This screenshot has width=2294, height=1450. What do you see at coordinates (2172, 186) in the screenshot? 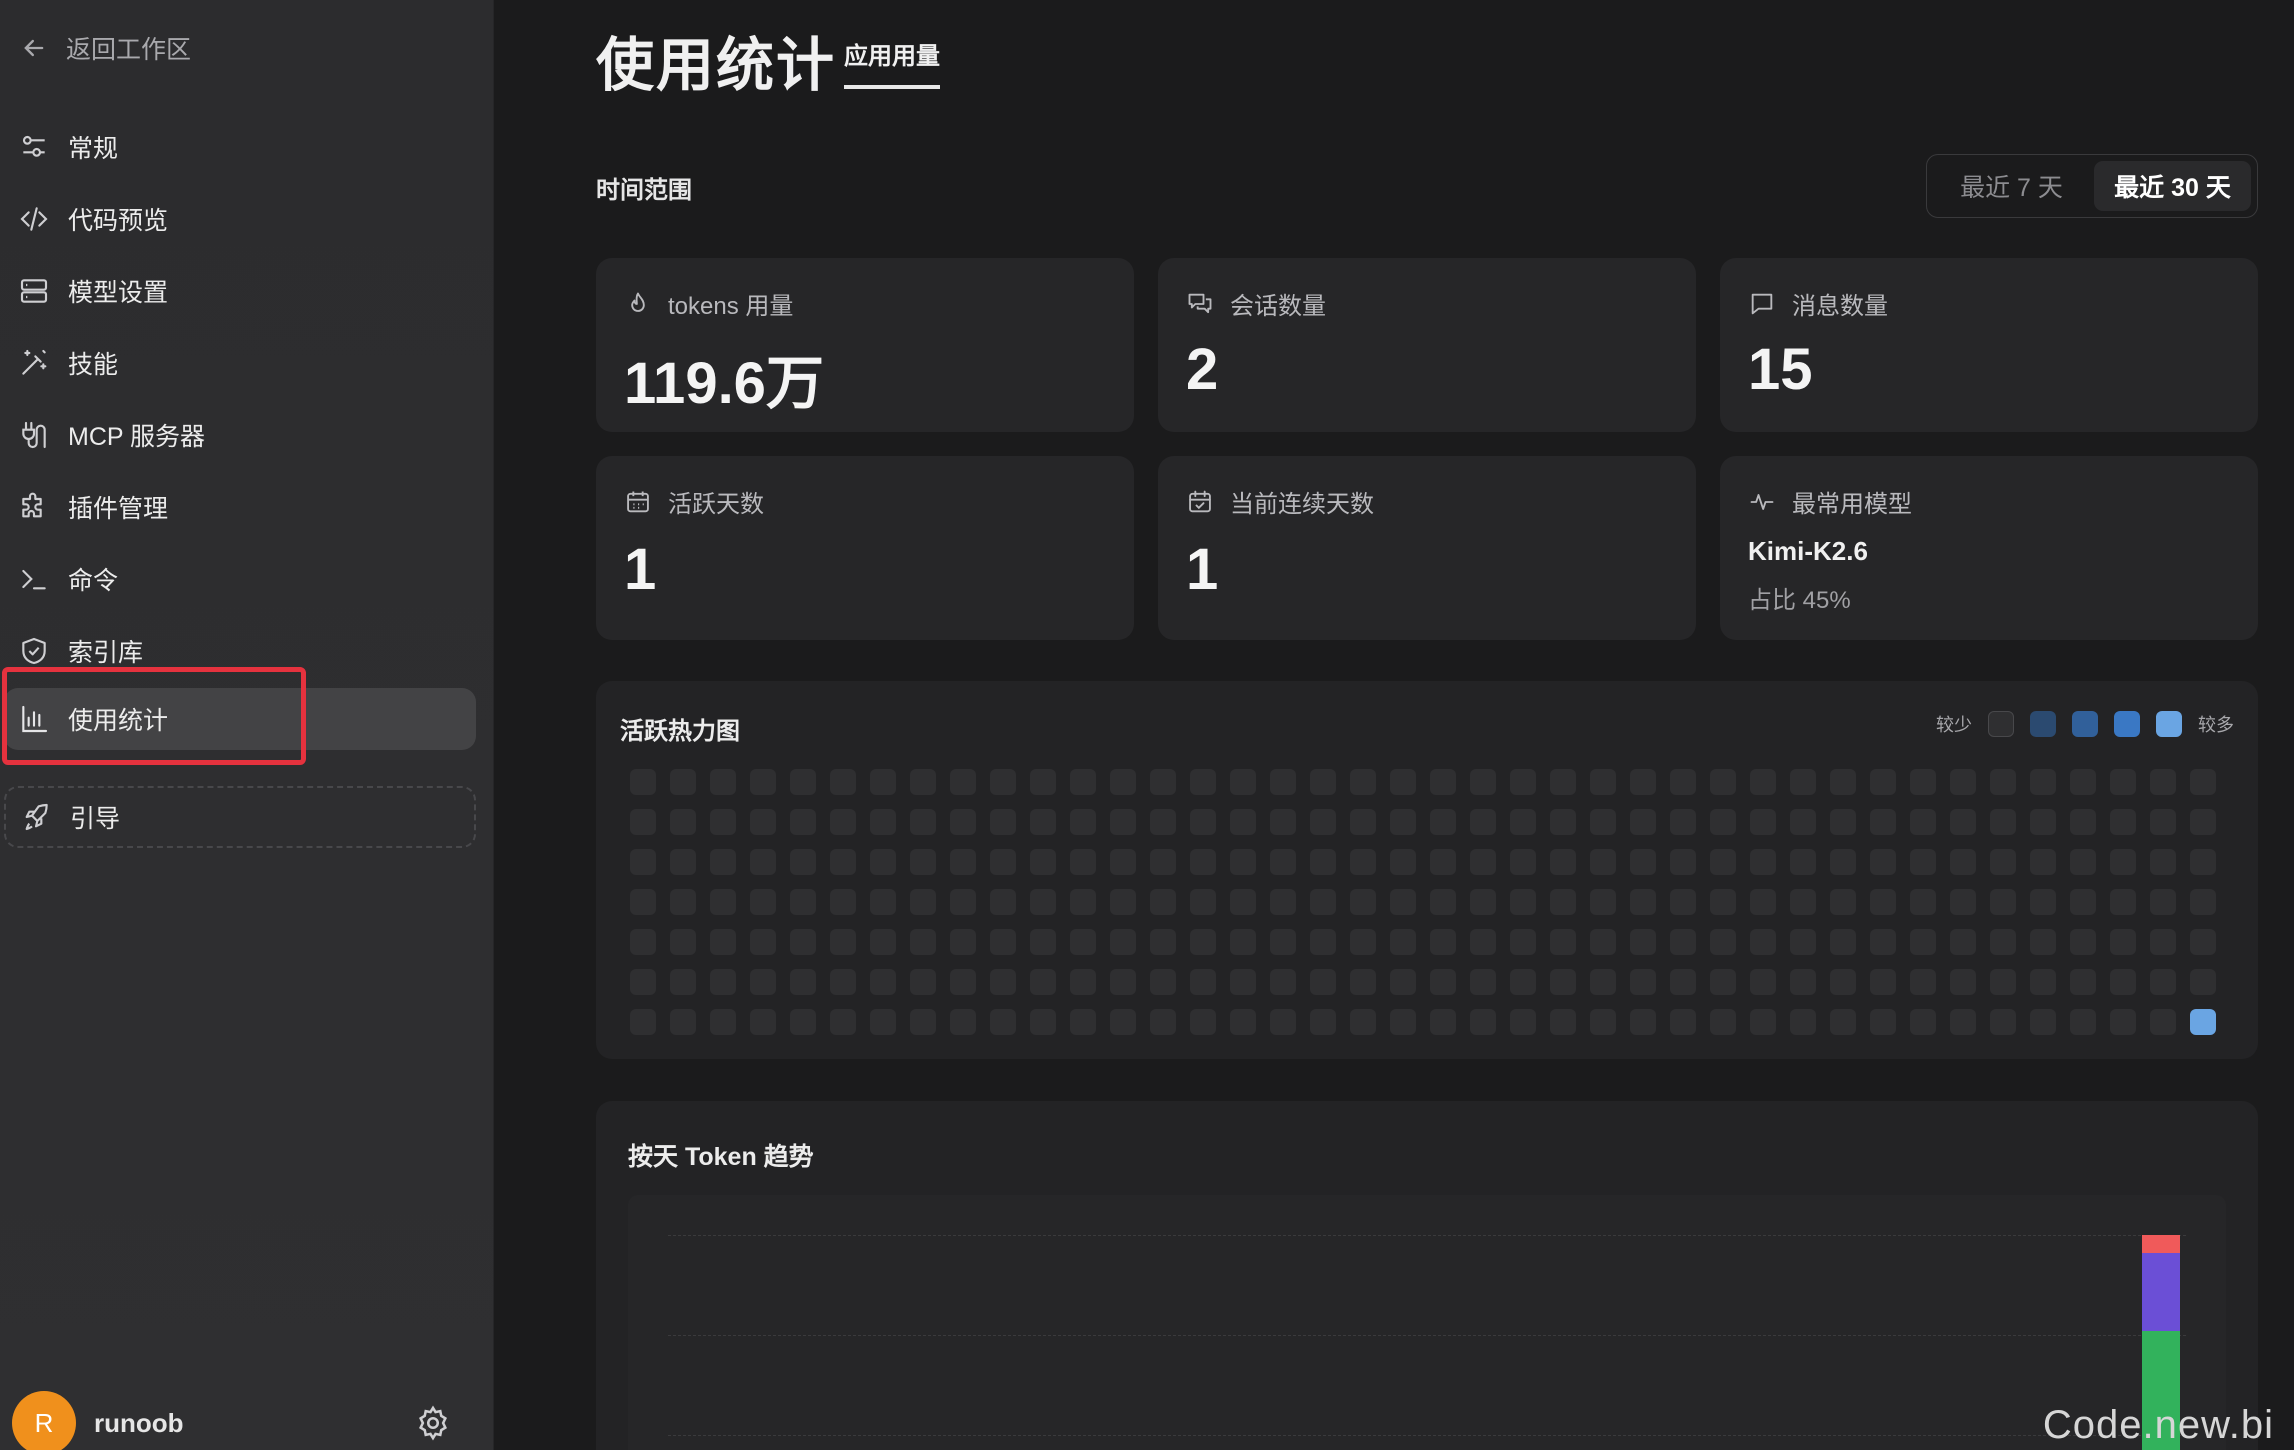
I see `range-30-days-button: 最近 30 天` at bounding box center [2172, 186].